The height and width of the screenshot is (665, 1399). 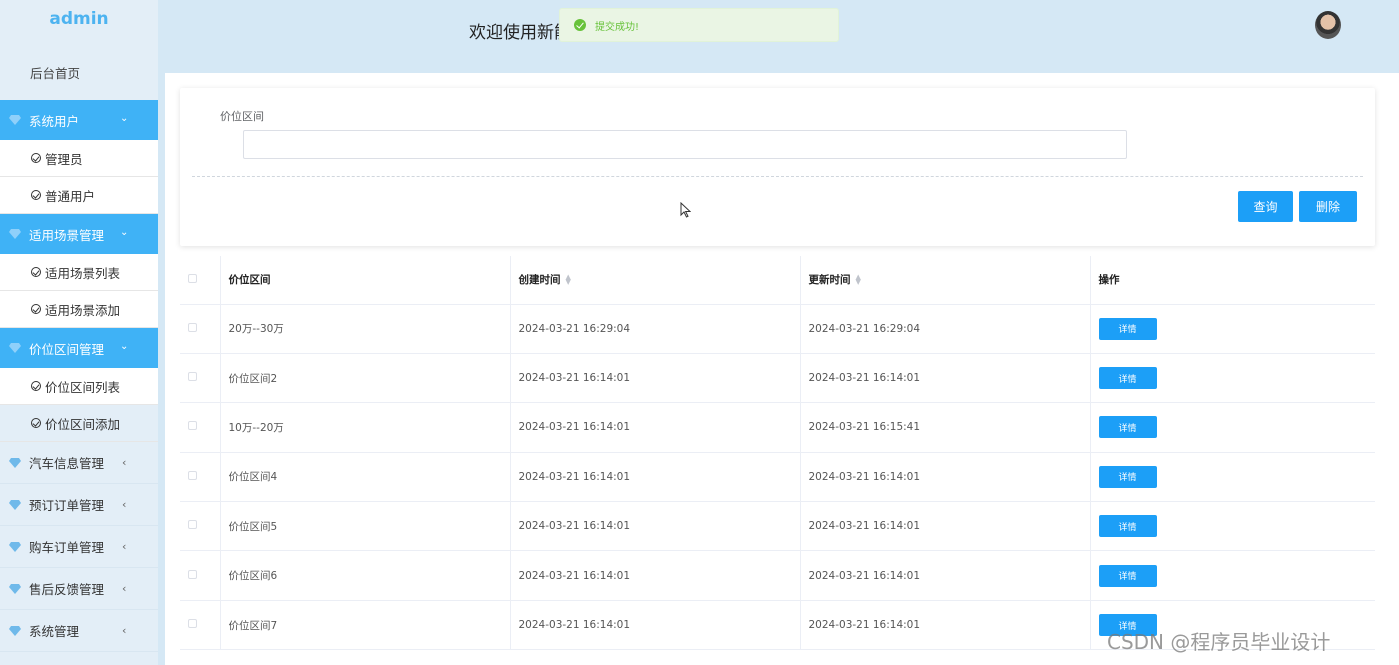 What do you see at coordinates (520, 33) in the screenshot?
I see `page-title: 欢迎使用新能` at bounding box center [520, 33].